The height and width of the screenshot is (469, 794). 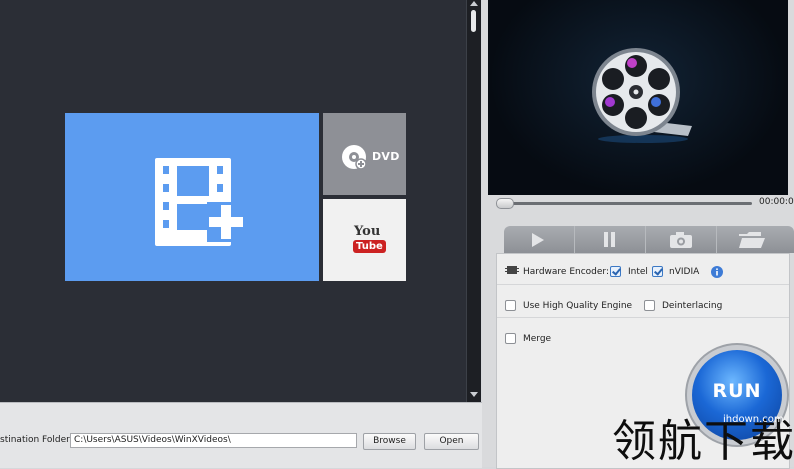 What do you see at coordinates (537, 339) in the screenshot?
I see `merge-label: Merge` at bounding box center [537, 339].